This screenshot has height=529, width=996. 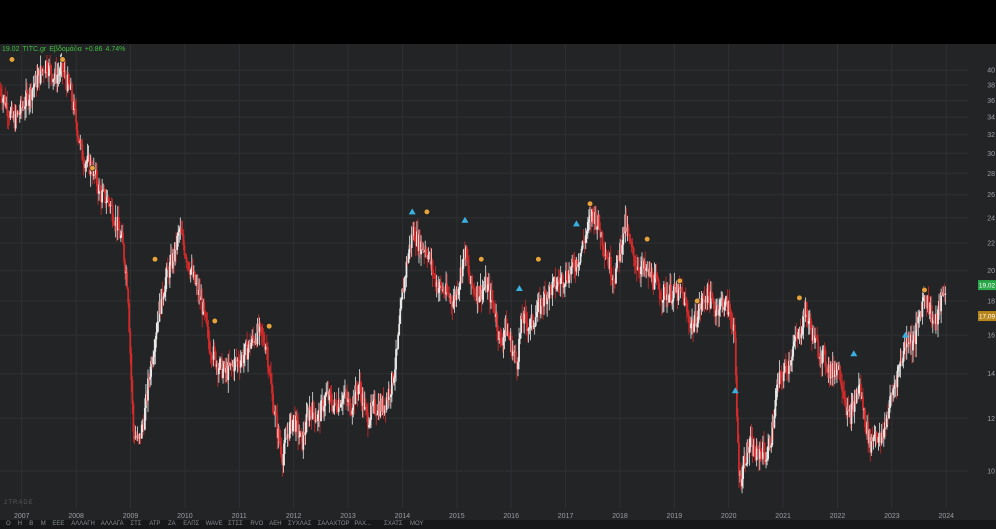 What do you see at coordinates (214, 524) in the screenshot?
I see `toolbar-item: WAVE` at bounding box center [214, 524].